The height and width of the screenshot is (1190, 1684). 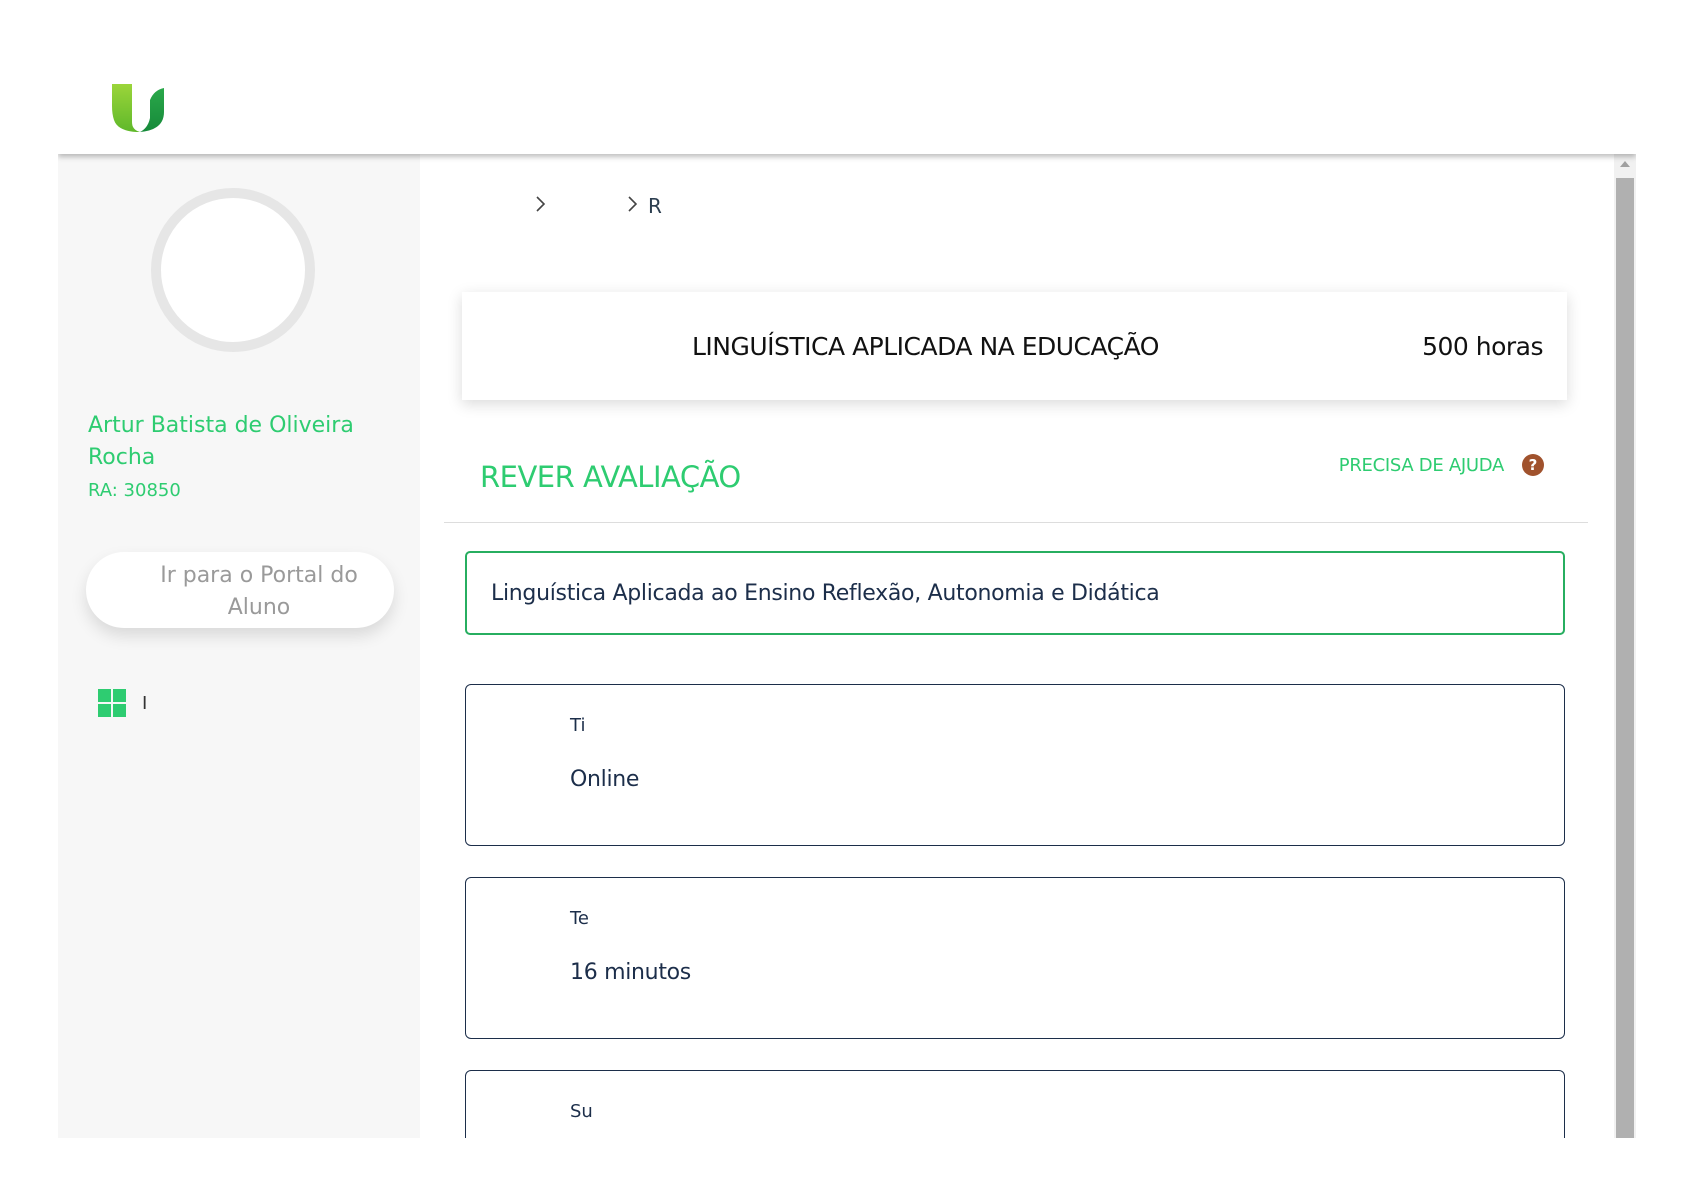 I want to click on info-box-type: Ti Online, so click(x=1015, y=765).